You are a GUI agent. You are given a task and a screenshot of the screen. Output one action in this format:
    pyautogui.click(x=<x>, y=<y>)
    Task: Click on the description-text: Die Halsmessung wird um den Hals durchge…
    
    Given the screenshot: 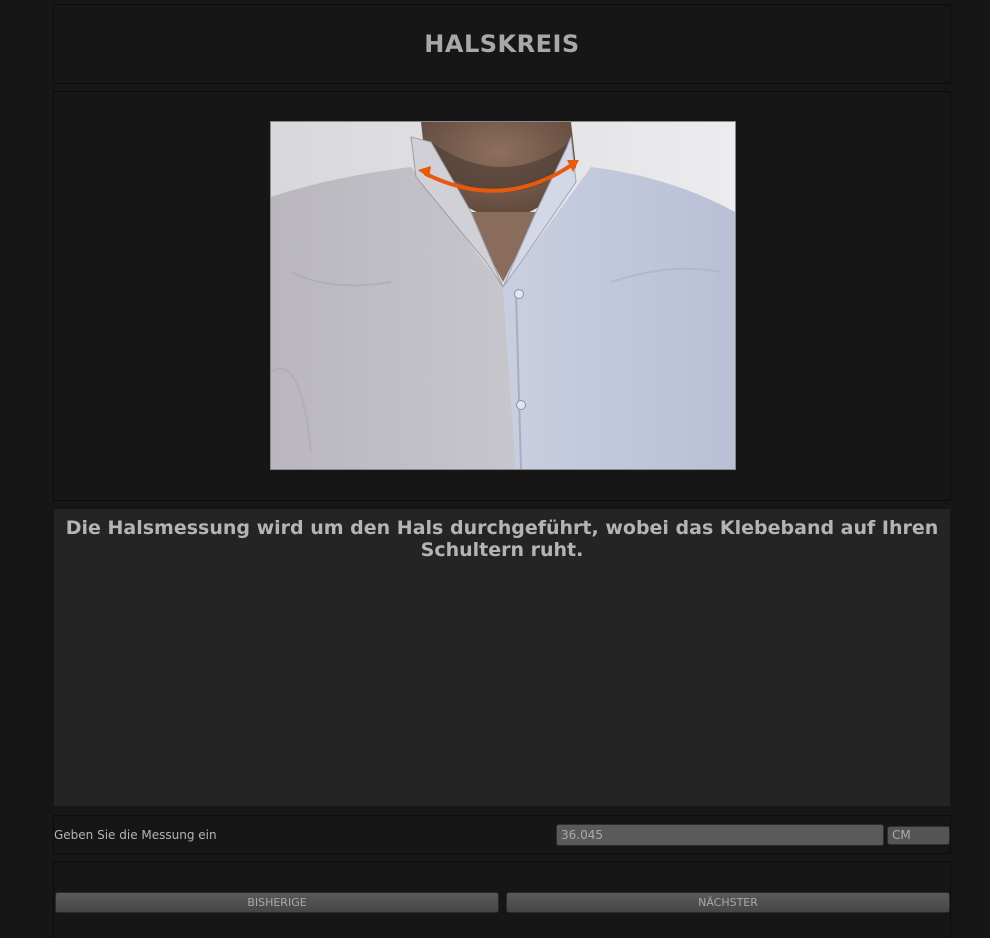 What is the action you would take?
    pyautogui.click(x=502, y=539)
    